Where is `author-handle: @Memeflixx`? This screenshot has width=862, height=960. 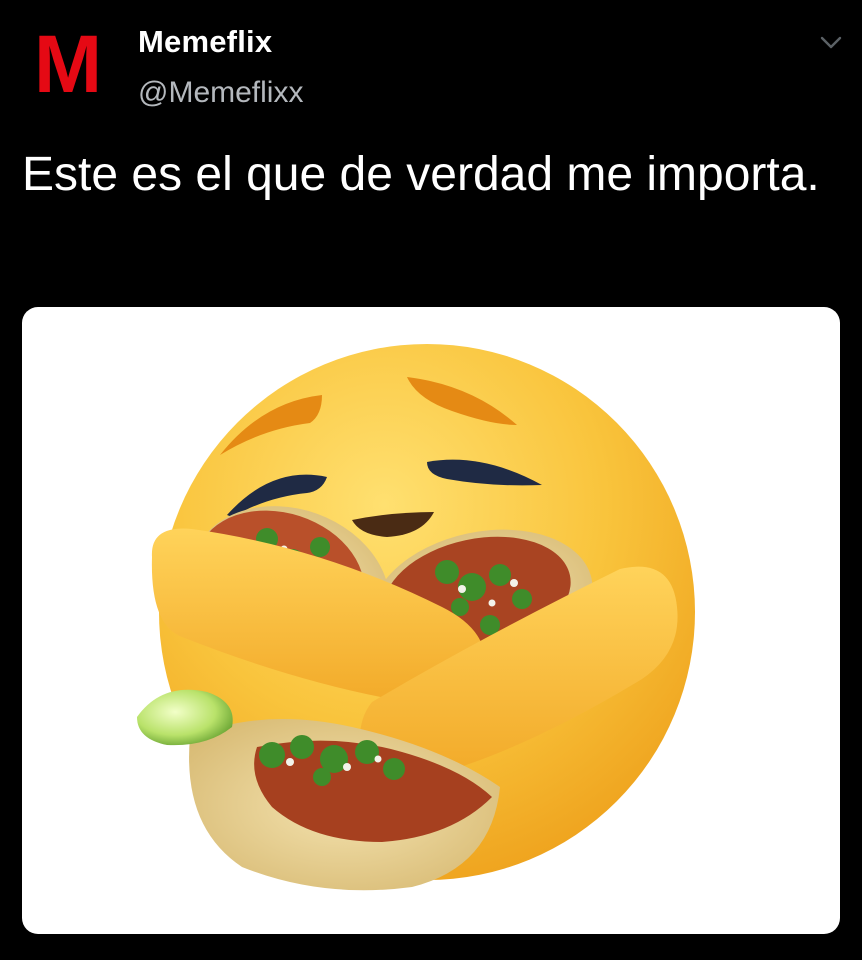 author-handle: @Memeflixx is located at coordinates (220, 93).